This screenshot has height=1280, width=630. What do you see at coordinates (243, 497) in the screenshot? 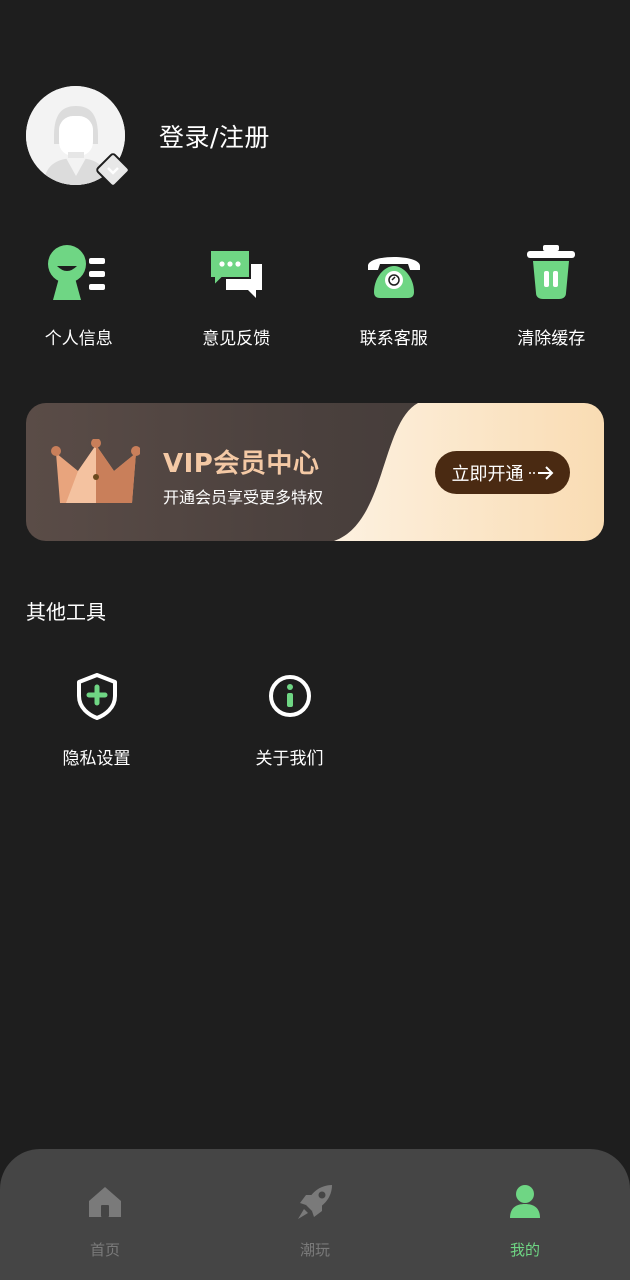
I see `vip-subtitle: 开通会员享受更多特权` at bounding box center [243, 497].